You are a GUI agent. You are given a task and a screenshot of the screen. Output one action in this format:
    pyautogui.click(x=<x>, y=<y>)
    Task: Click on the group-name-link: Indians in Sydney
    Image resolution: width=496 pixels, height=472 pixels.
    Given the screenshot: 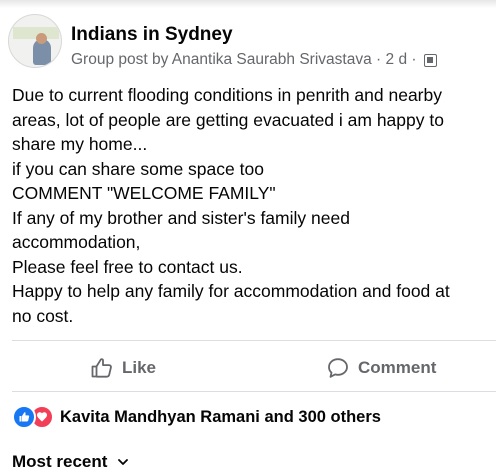 What is the action you would take?
    pyautogui.click(x=152, y=35)
    